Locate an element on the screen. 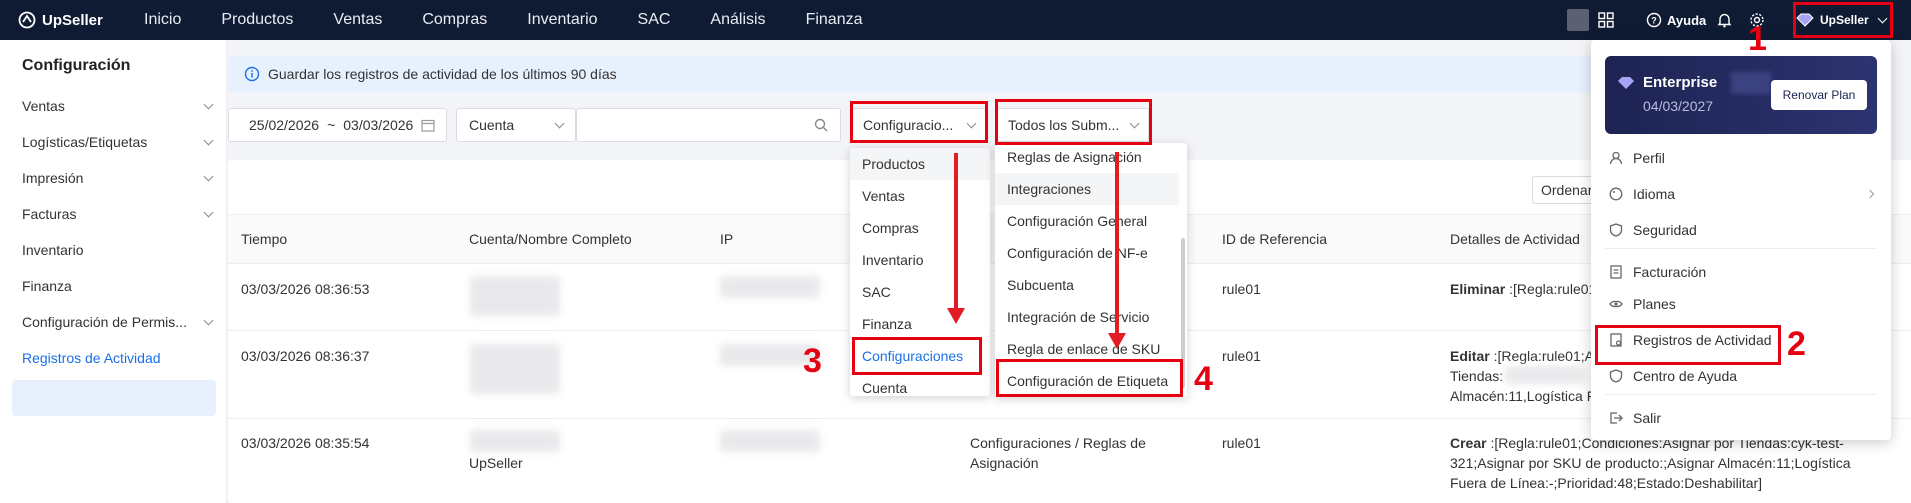 The width and height of the screenshot is (1911, 503). annotation-number-1: 1 is located at coordinates (1757, 39).